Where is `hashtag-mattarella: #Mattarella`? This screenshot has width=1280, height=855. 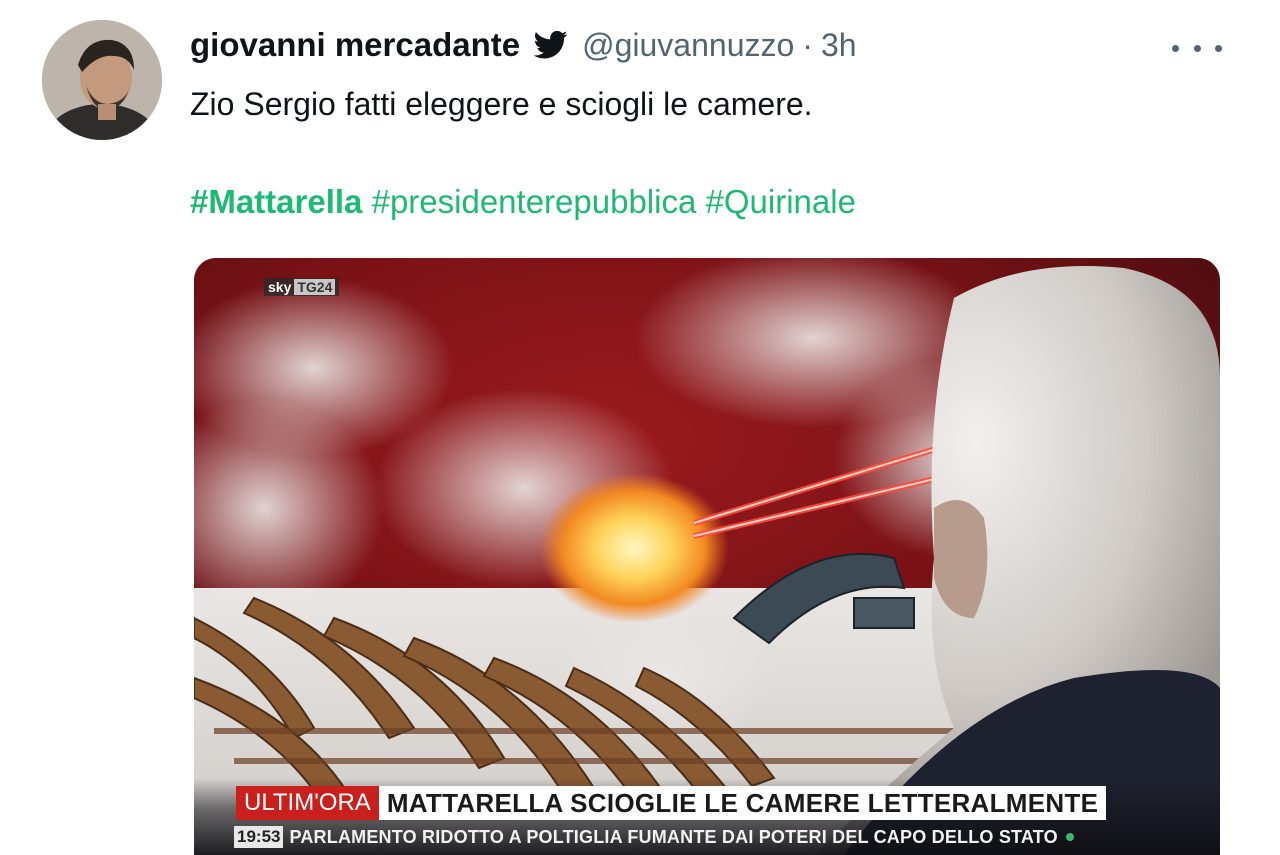
hashtag-mattarella: #Mattarella is located at coordinates (276, 201).